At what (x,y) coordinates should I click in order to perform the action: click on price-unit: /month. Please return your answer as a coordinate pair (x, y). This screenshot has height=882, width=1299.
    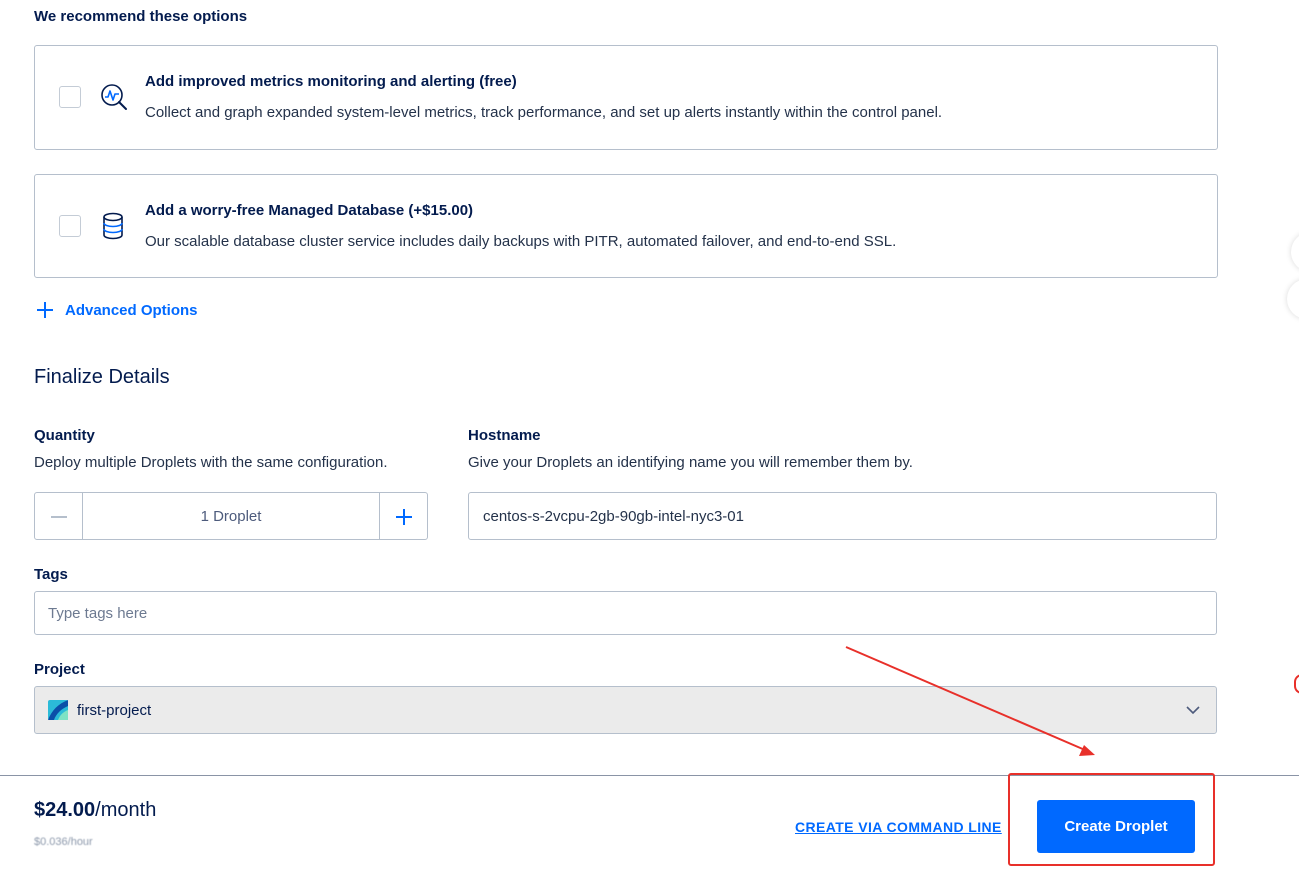
    Looking at the image, I should click on (126, 810).